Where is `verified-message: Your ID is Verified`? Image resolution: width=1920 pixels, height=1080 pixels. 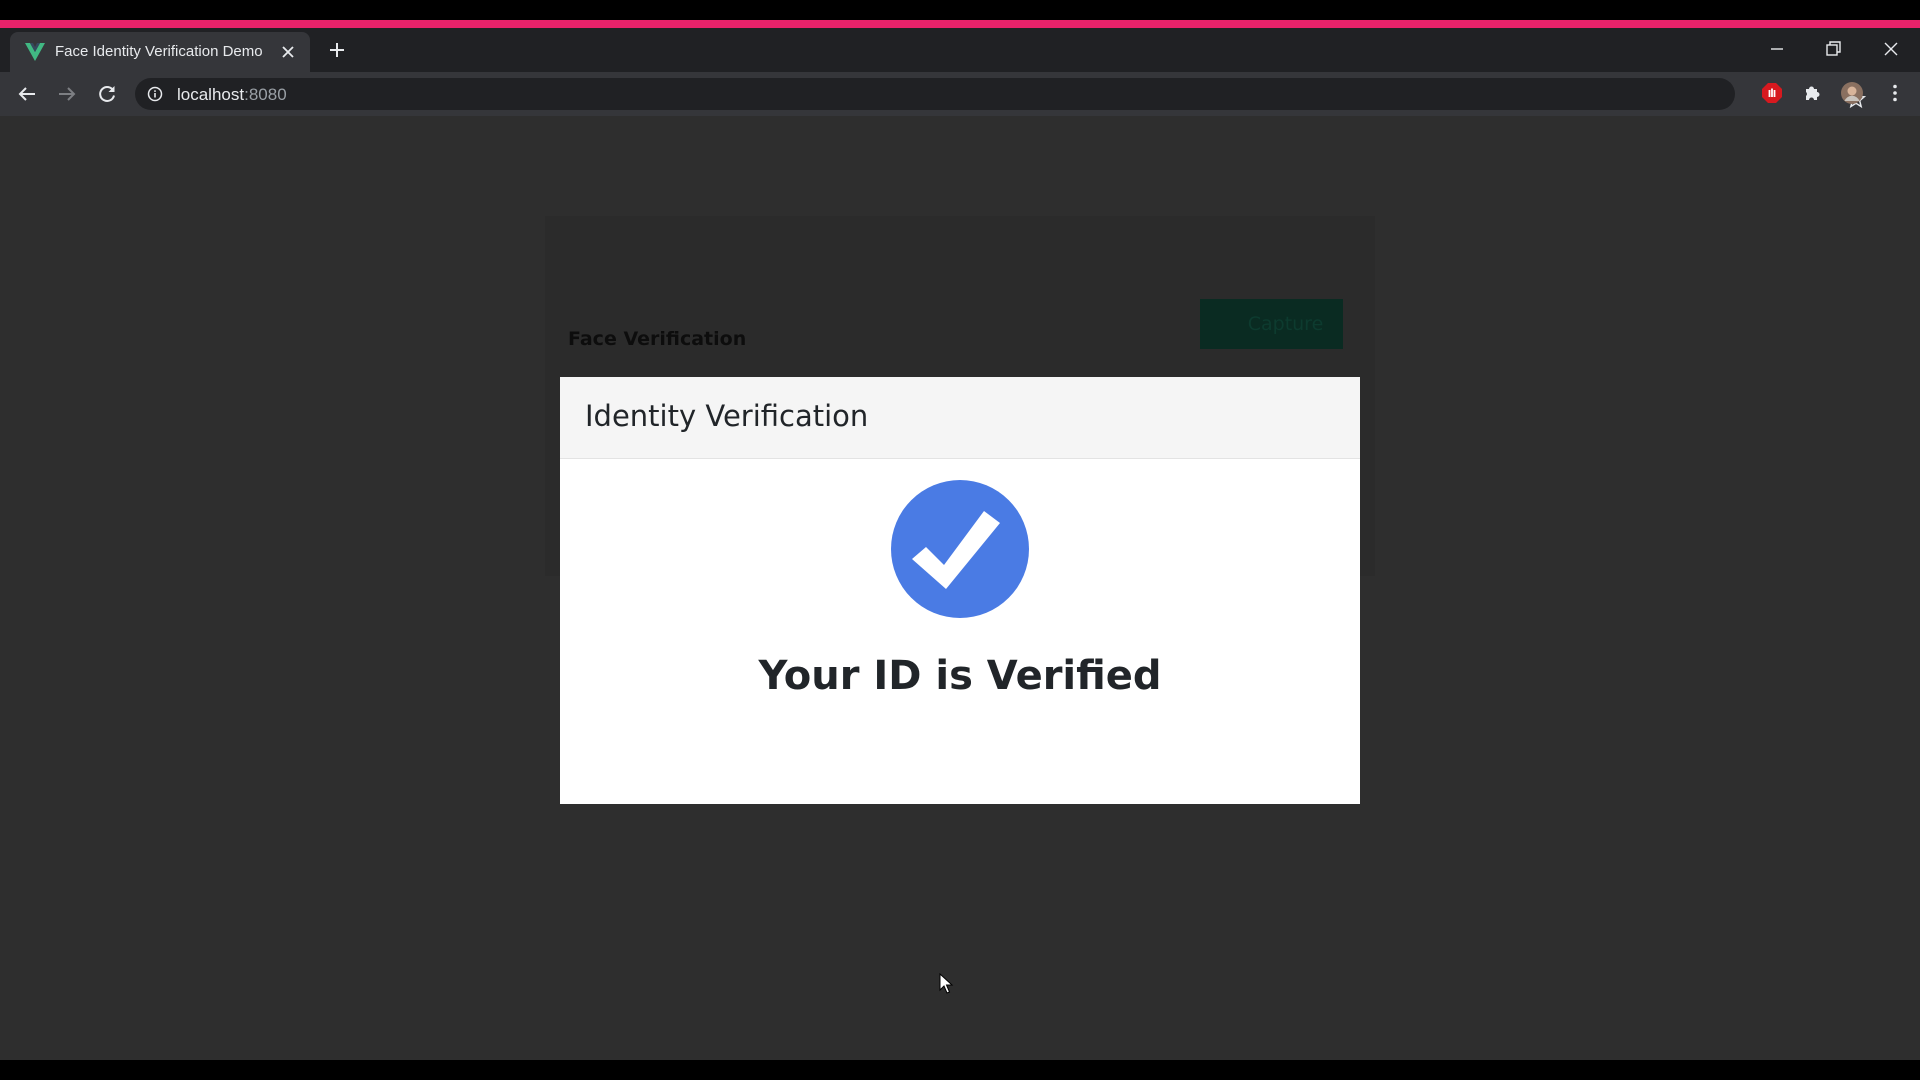 verified-message: Your ID is Verified is located at coordinates (960, 676).